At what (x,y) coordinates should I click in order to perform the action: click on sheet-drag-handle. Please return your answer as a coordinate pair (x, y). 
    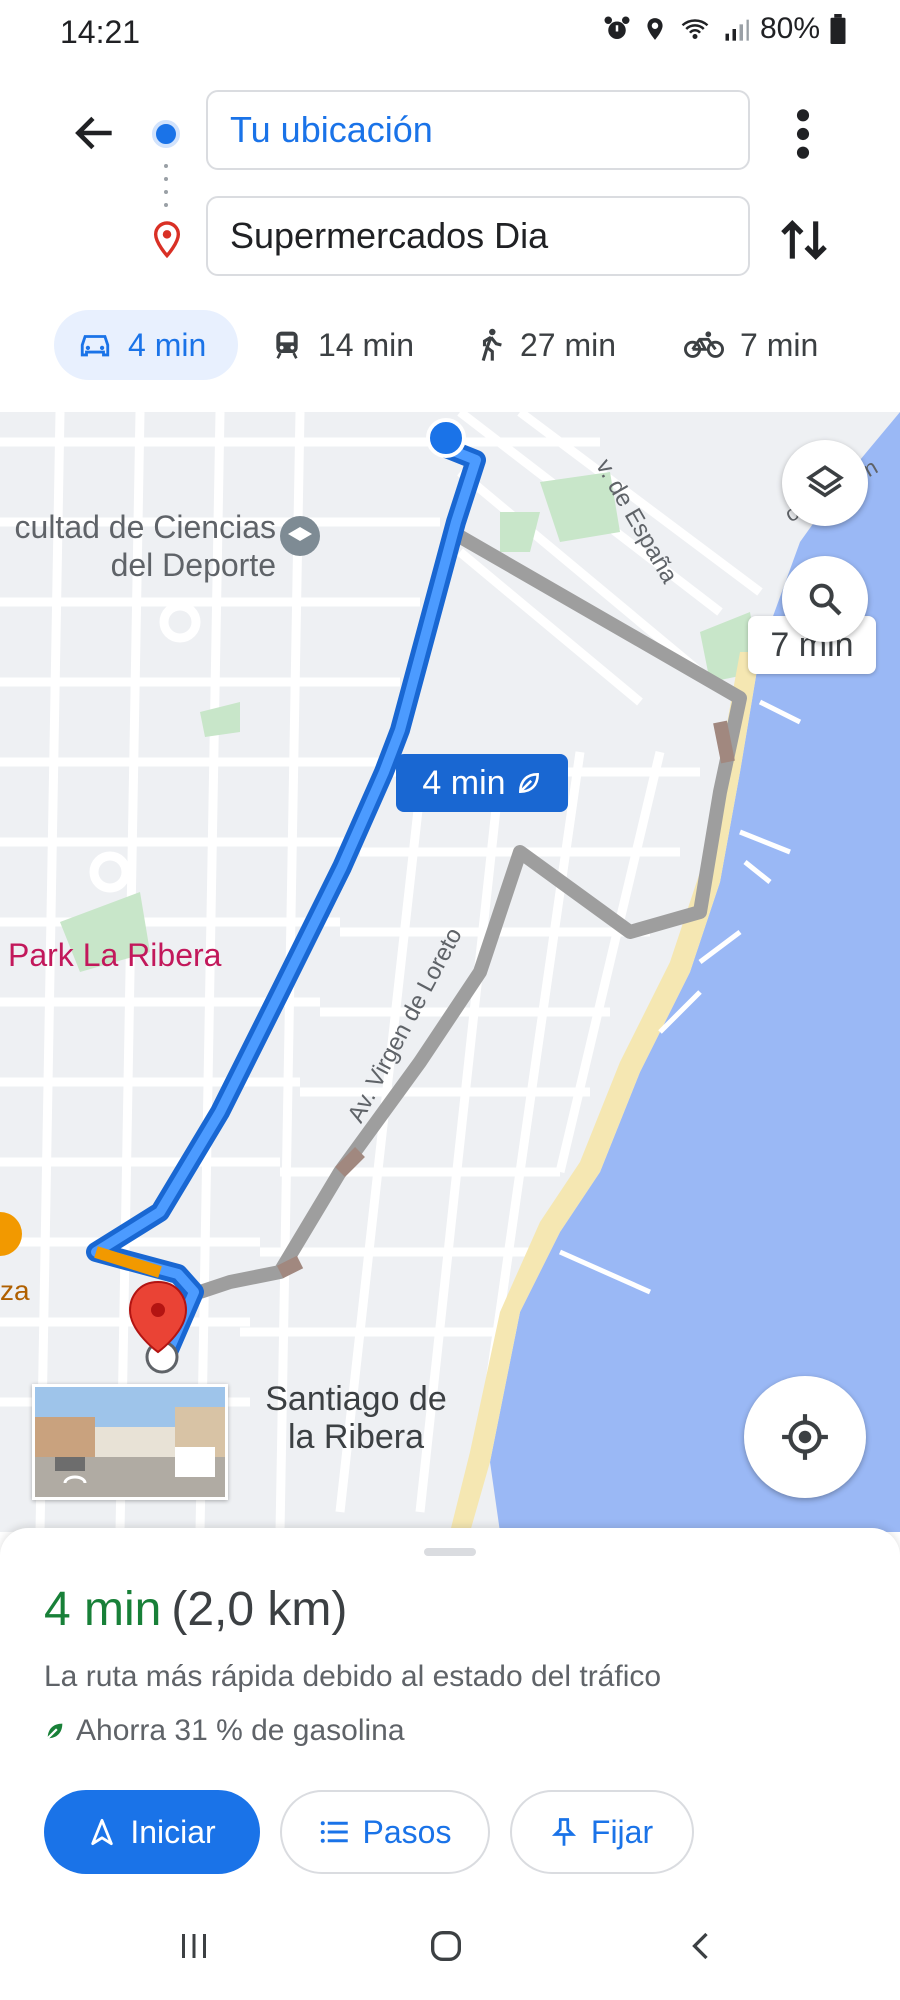
    Looking at the image, I should click on (450, 1552).